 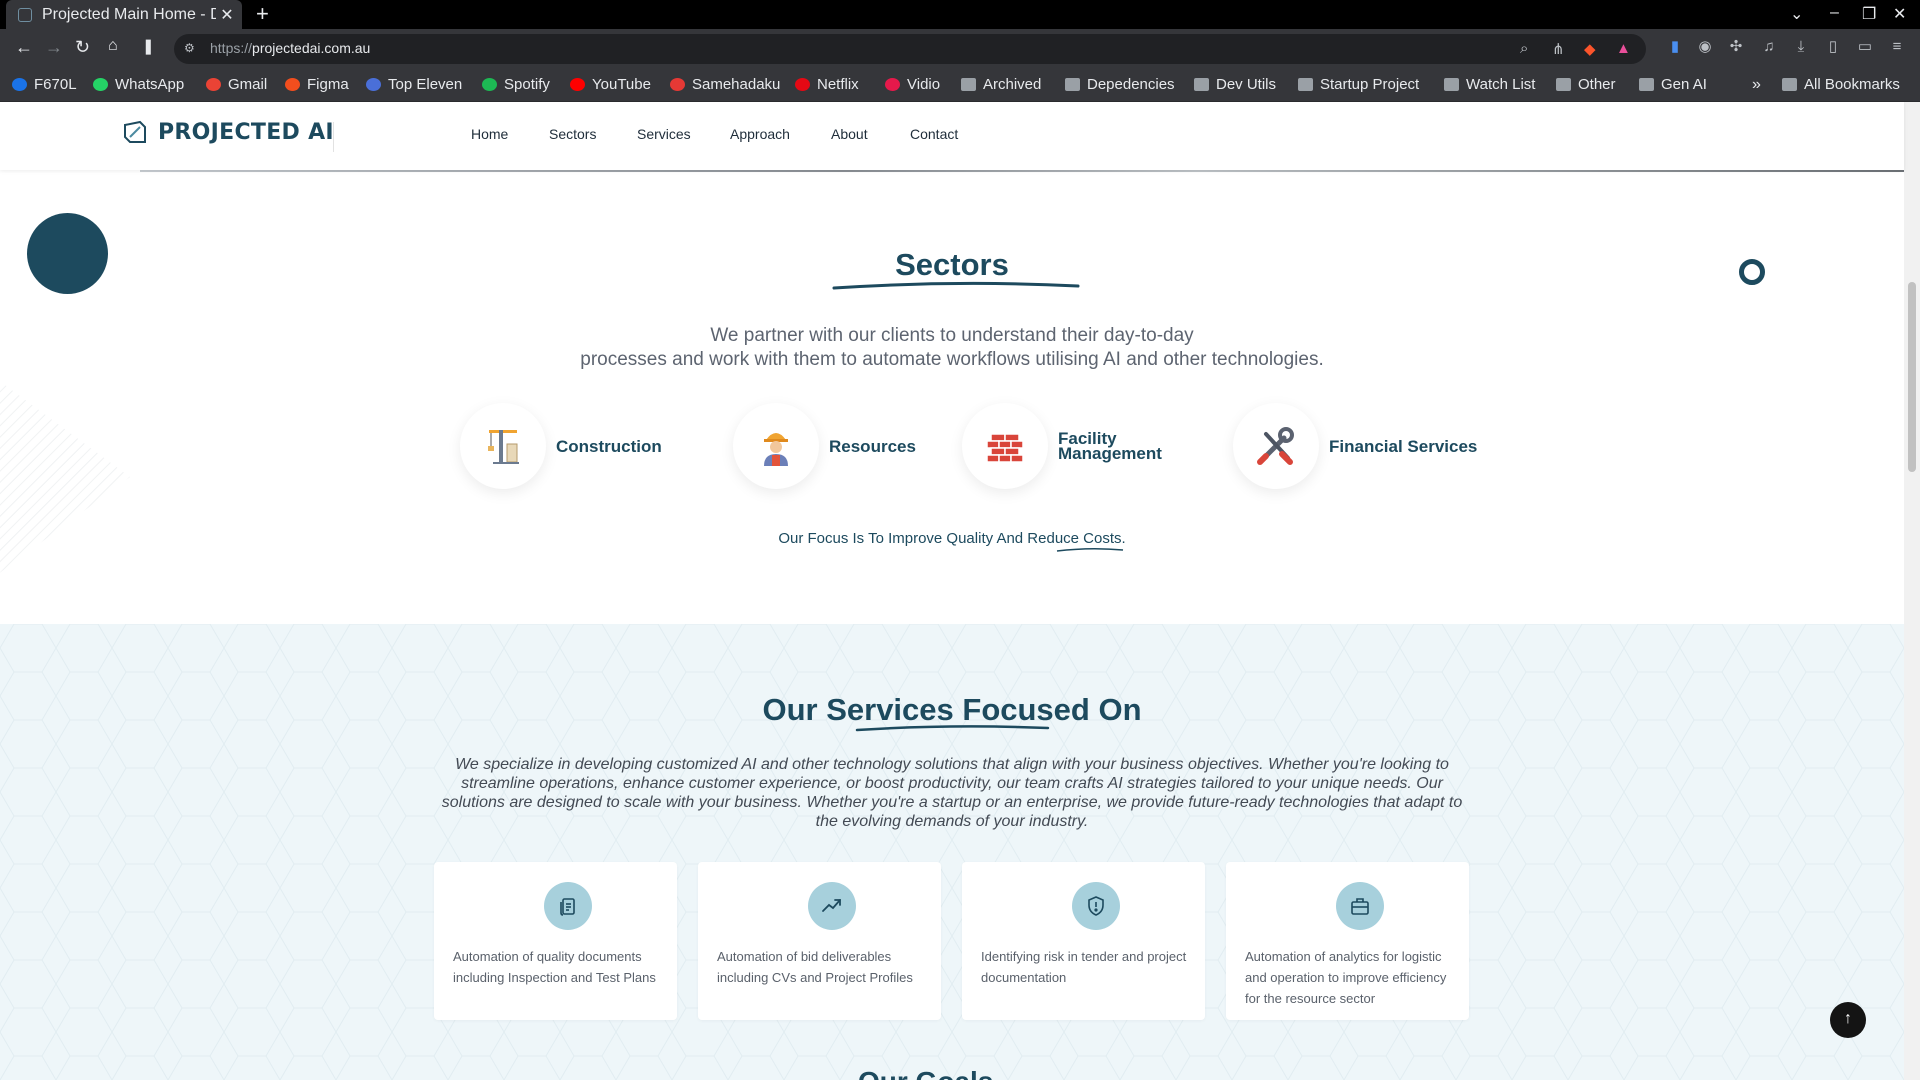 I want to click on whatsapp-icon, so click(x=100, y=84).